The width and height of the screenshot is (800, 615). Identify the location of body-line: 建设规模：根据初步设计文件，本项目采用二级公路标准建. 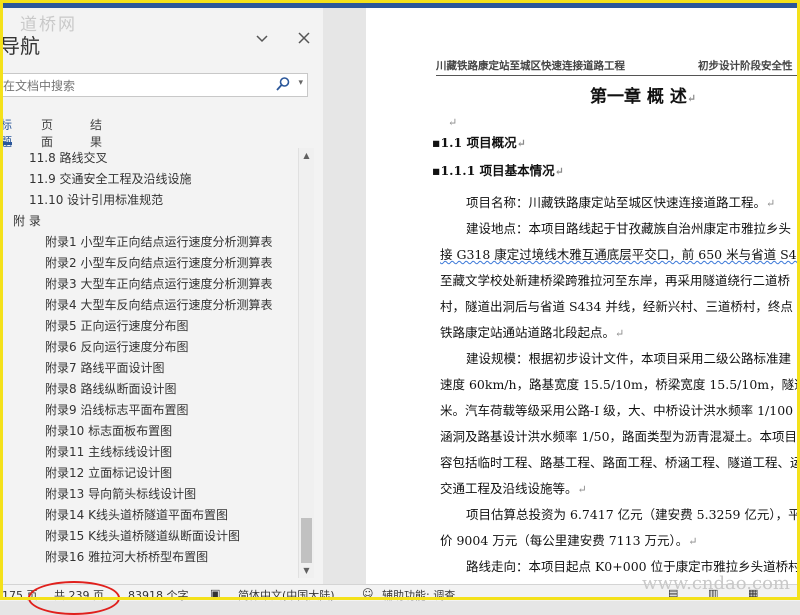
(629, 358).